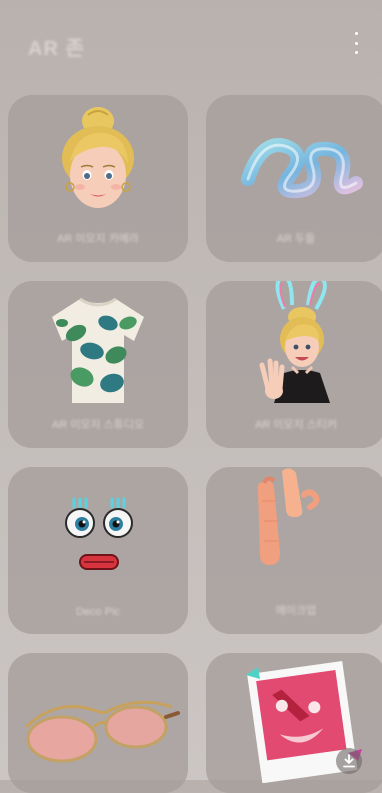  I want to click on avatar-waving-icon, so click(294, 342).